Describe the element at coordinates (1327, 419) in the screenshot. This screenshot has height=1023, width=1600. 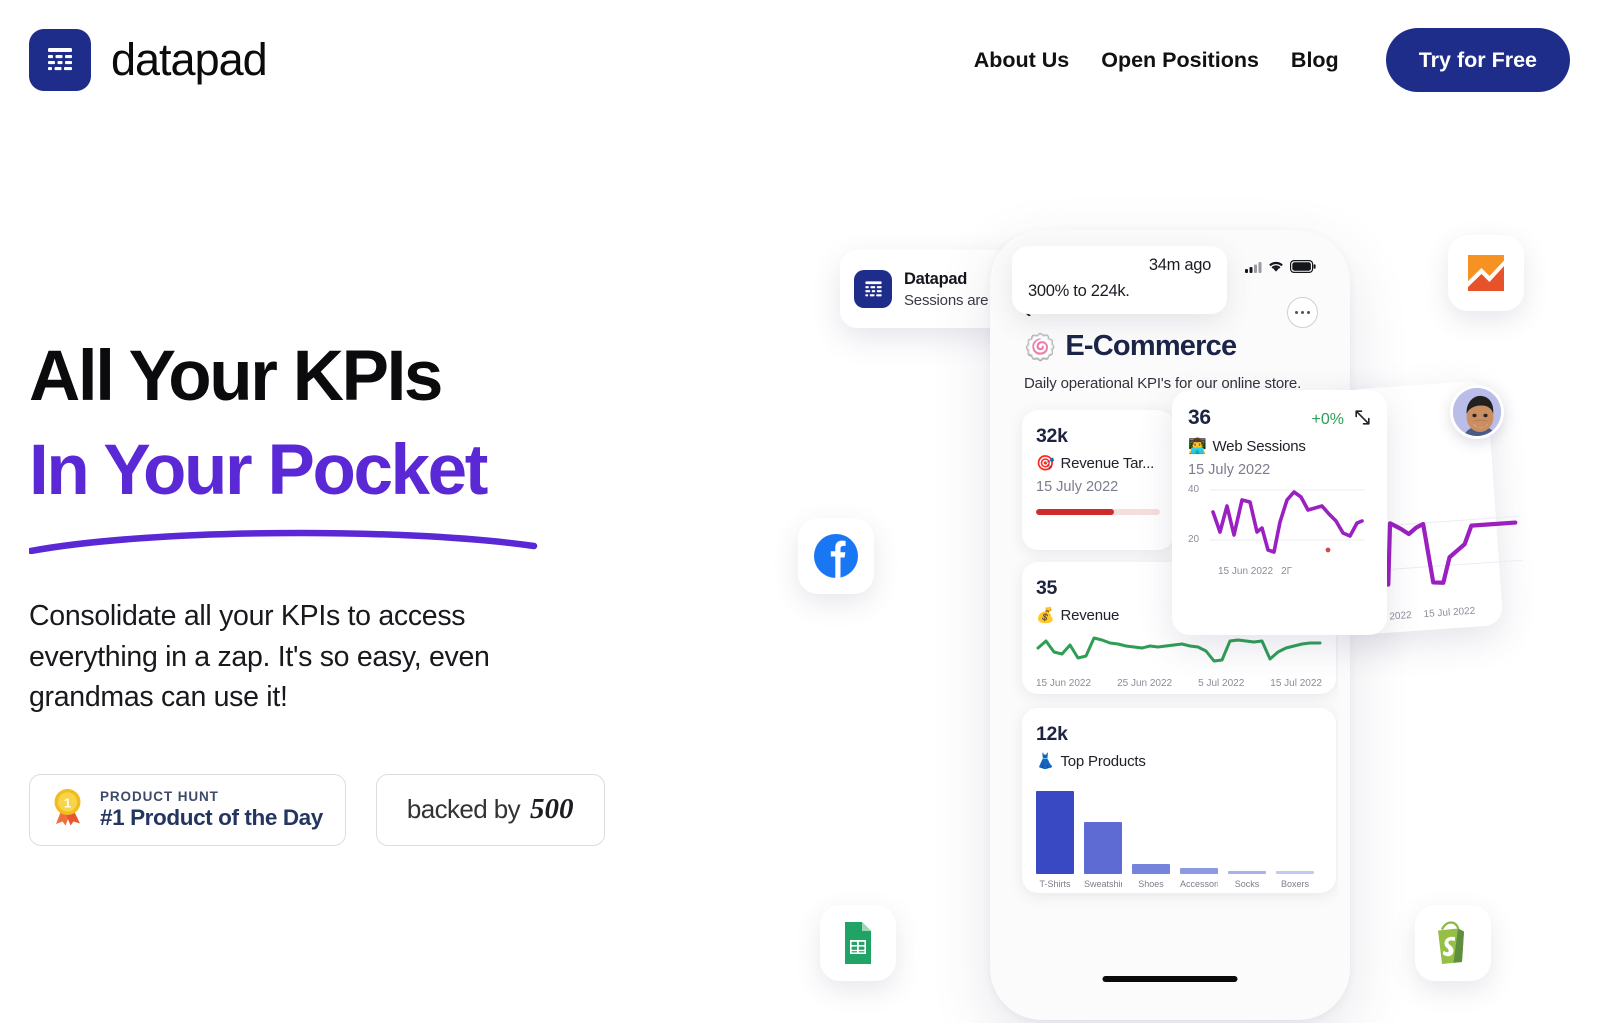
I see `delta-badge: +0%` at that location.